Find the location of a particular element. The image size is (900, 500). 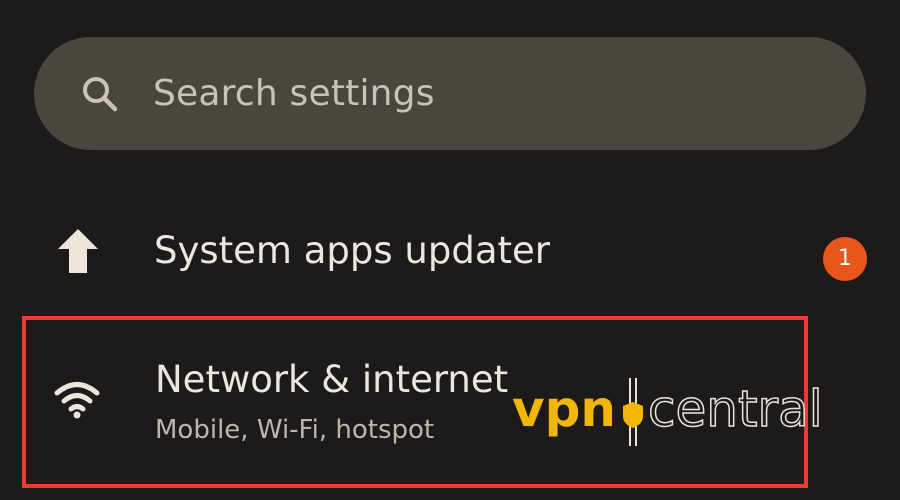

wifi-icon is located at coordinates (77, 400).